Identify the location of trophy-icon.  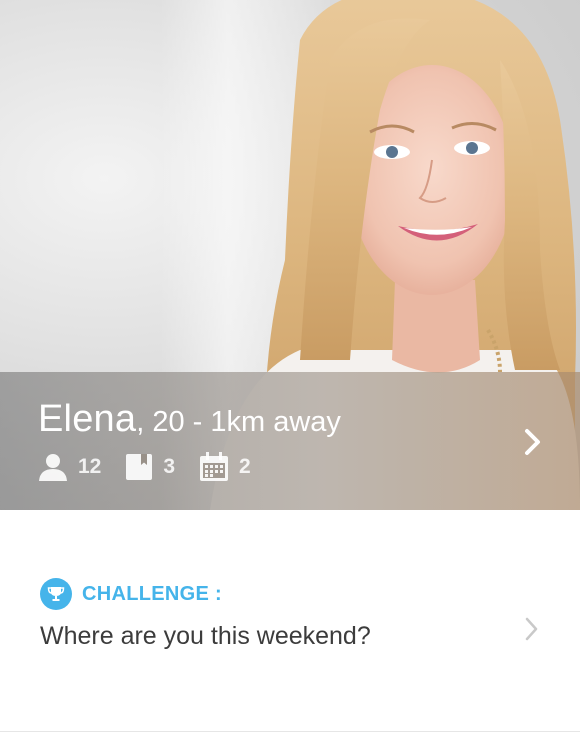
(56, 594).